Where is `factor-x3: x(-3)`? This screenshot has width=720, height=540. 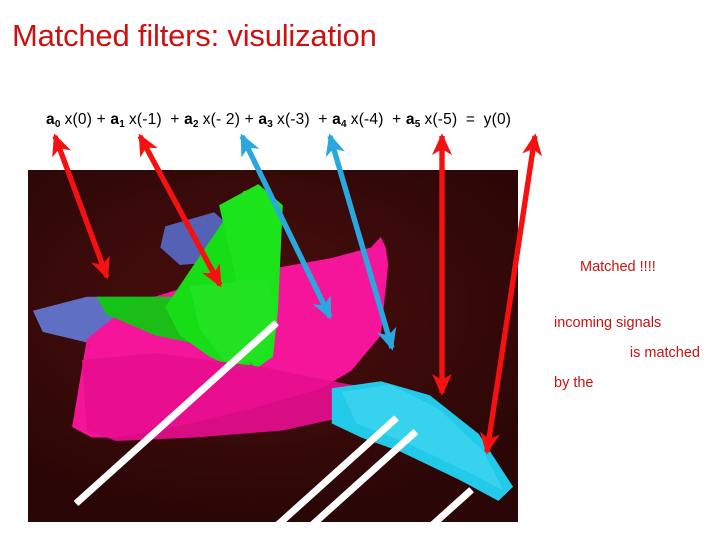
factor-x3: x(-3) is located at coordinates (293, 119).